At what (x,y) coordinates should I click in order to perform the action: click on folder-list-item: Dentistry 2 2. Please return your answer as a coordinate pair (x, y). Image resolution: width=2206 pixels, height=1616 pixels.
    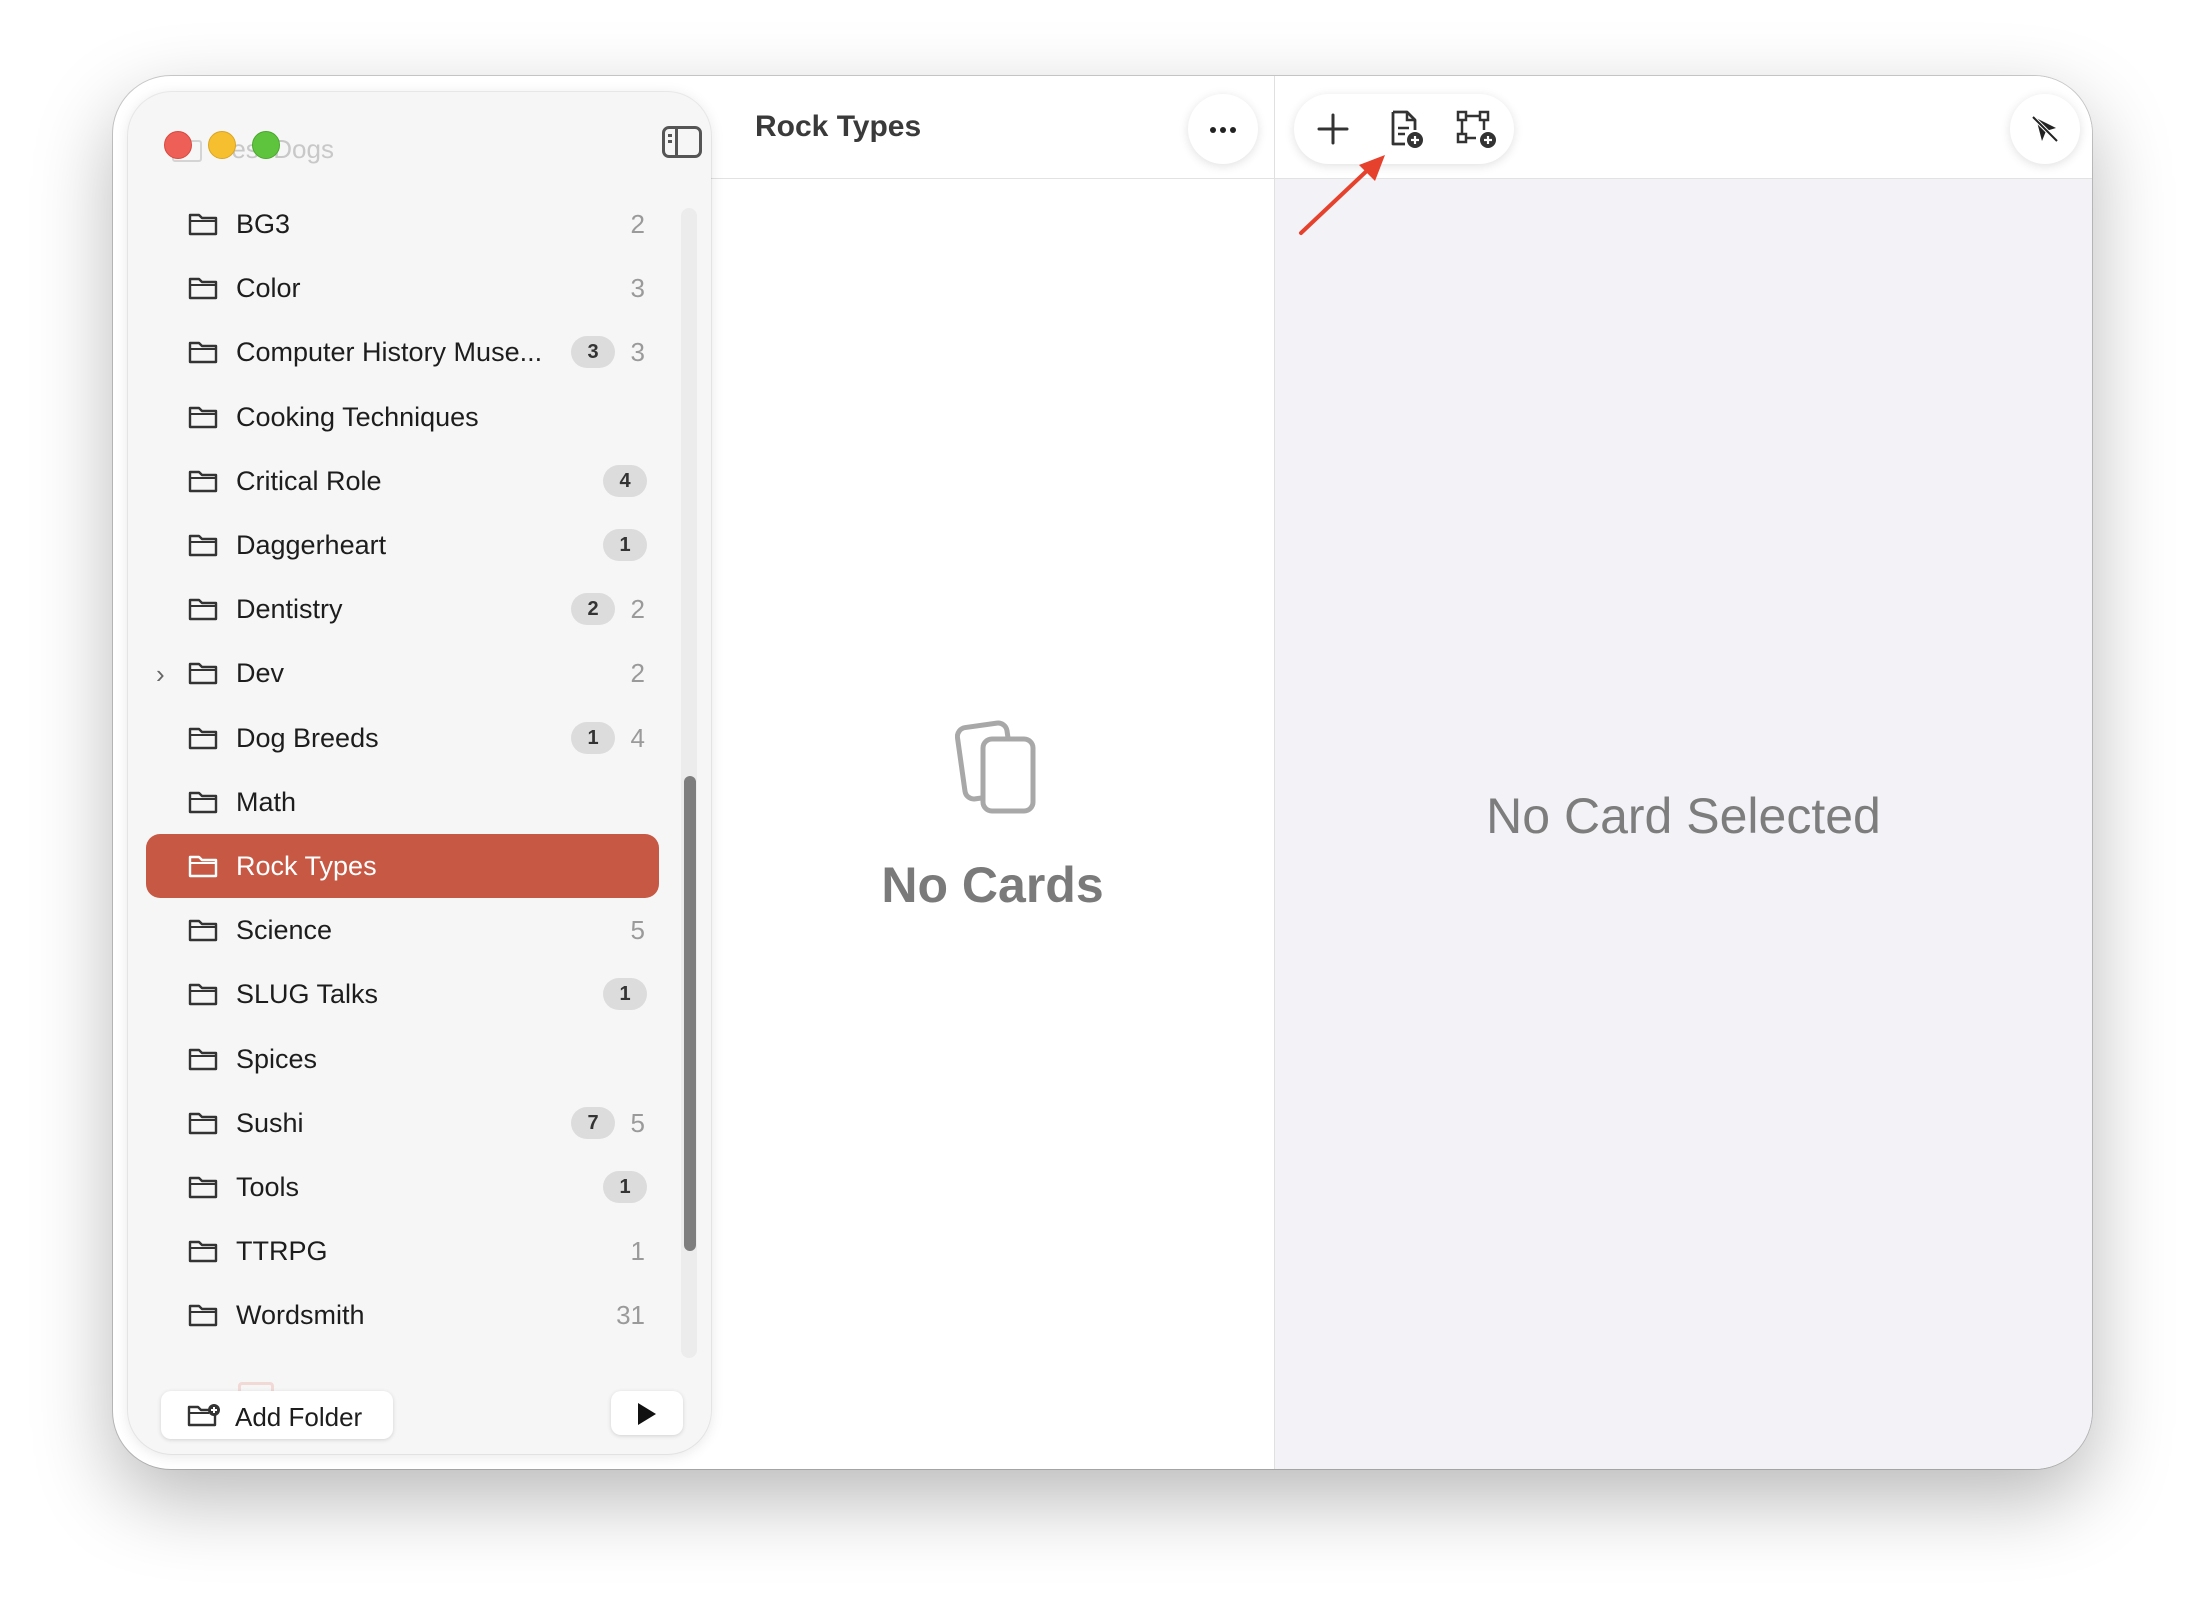
    Looking at the image, I should click on (402, 609).